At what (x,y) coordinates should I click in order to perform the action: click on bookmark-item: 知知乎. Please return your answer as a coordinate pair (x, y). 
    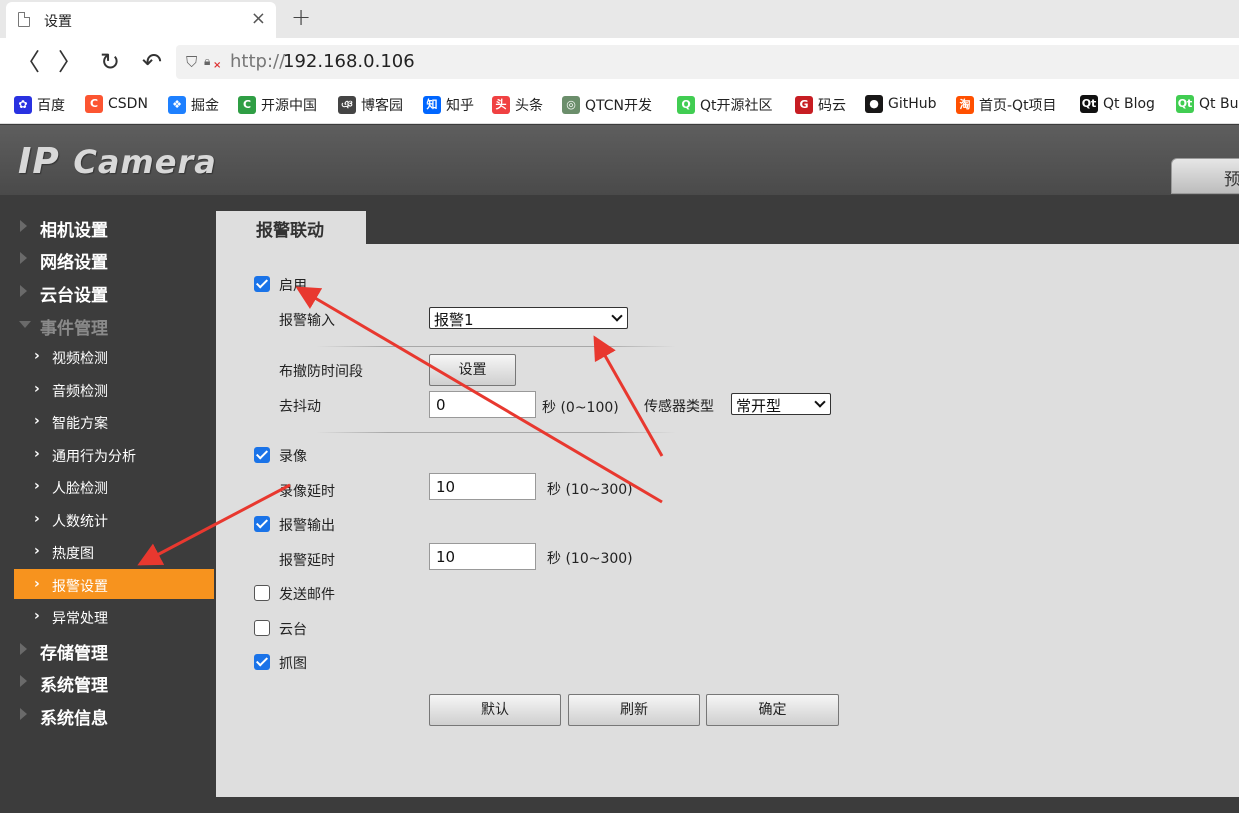
    Looking at the image, I should click on (448, 105).